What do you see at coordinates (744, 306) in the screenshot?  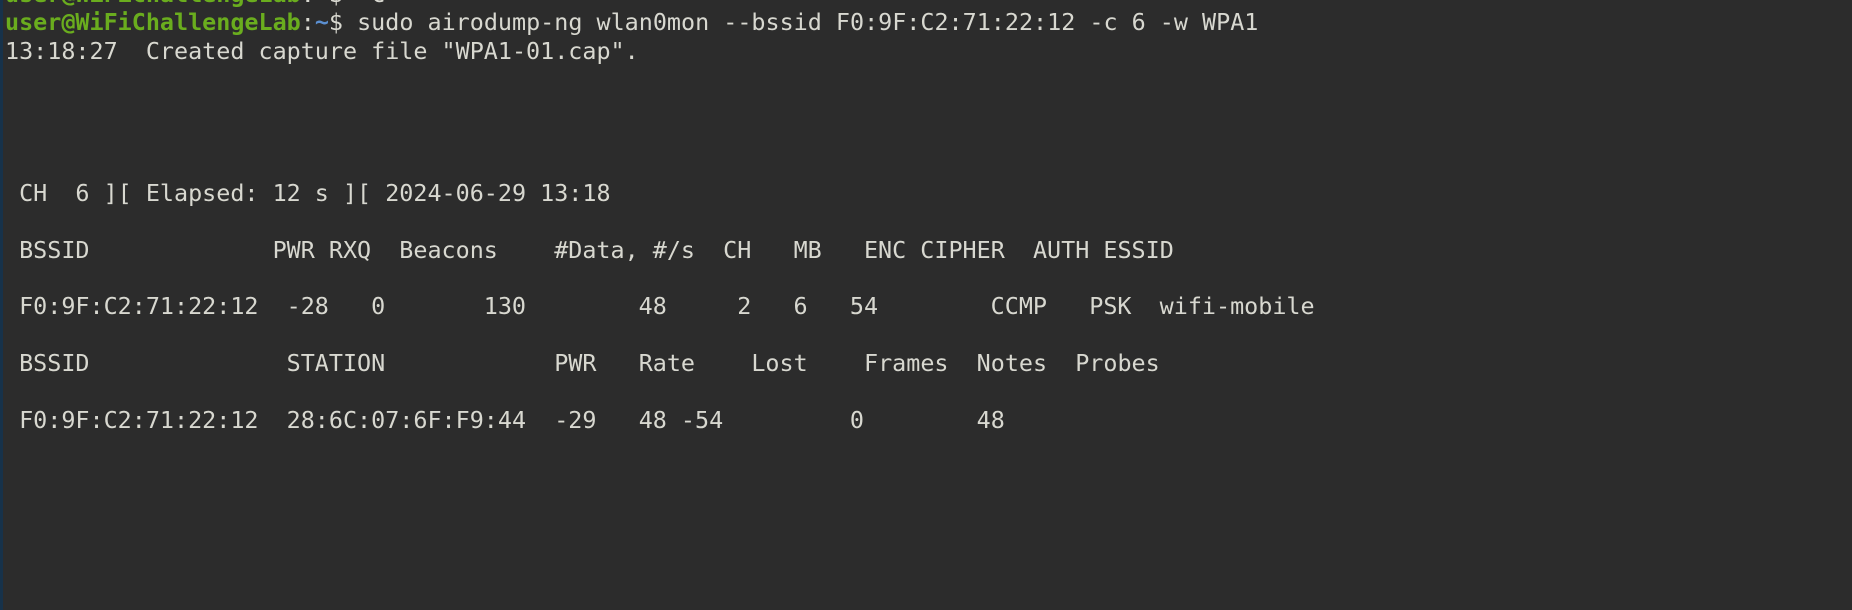 I see `ap-data-rate: 2` at bounding box center [744, 306].